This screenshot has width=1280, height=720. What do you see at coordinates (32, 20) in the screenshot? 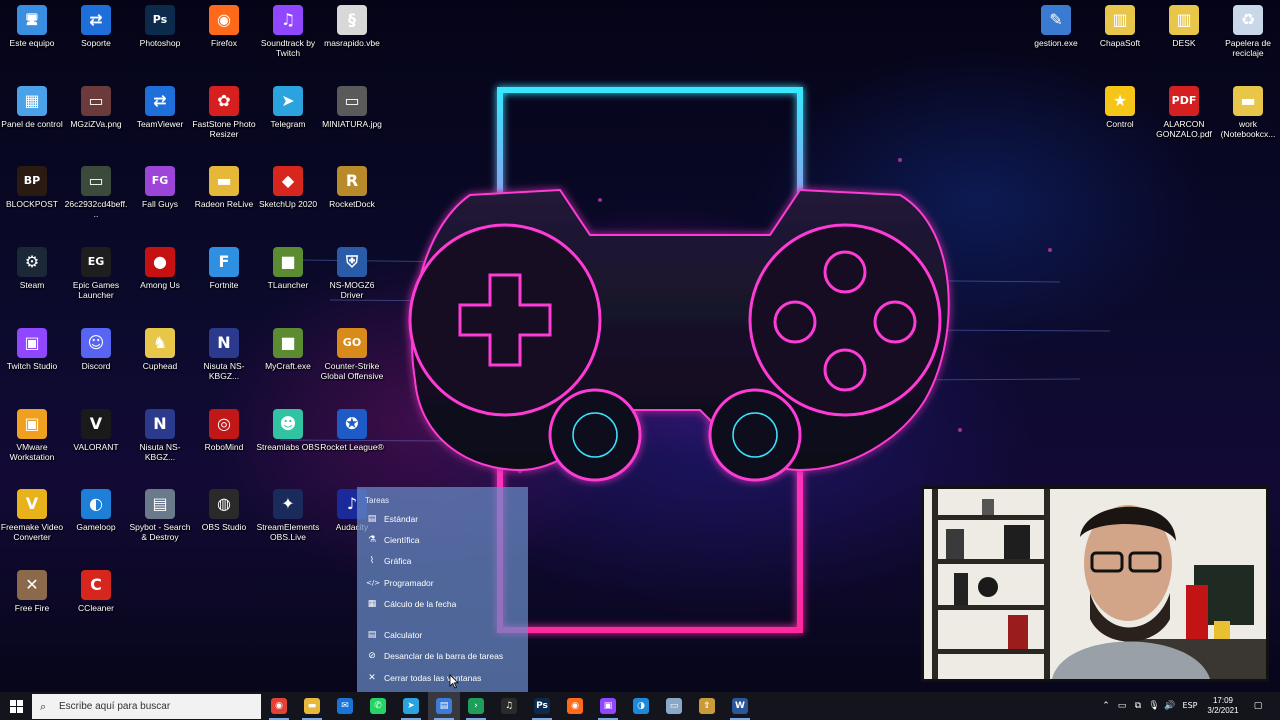
I see `computer-icon: 🖥` at bounding box center [32, 20].